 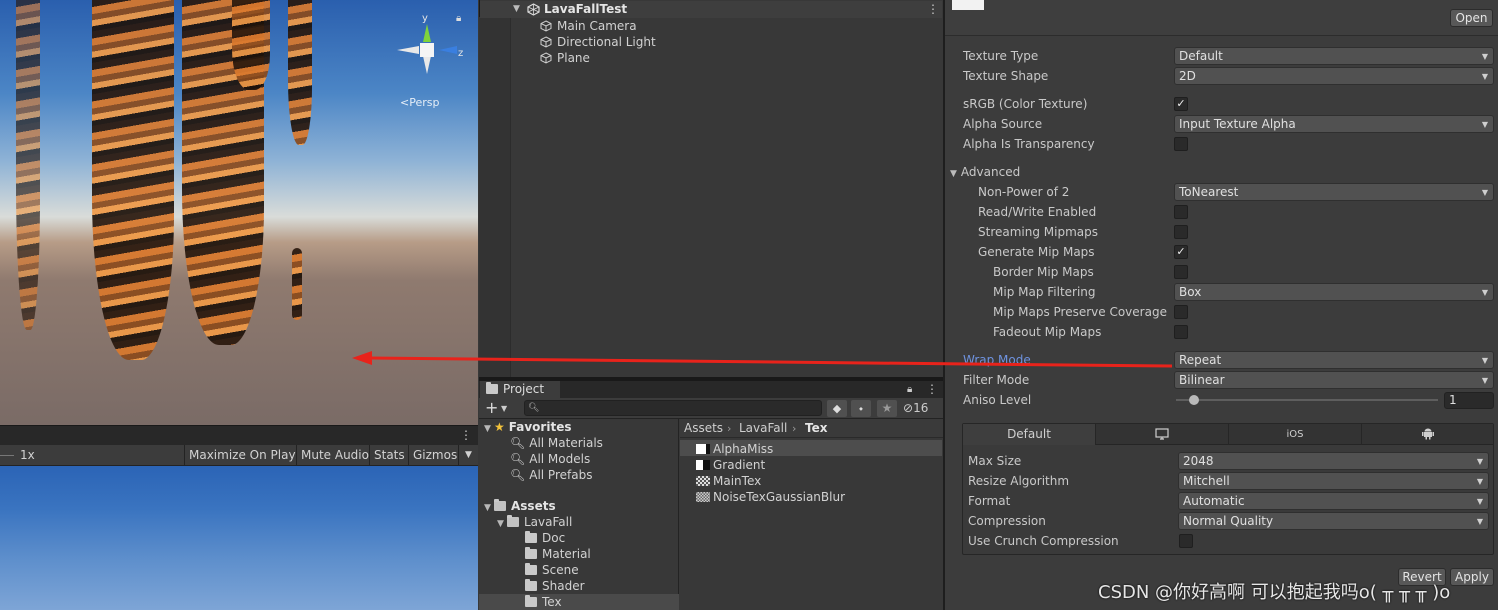 What do you see at coordinates (1181, 144) in the screenshot?
I see `alpha-is-transparency-checkbox` at bounding box center [1181, 144].